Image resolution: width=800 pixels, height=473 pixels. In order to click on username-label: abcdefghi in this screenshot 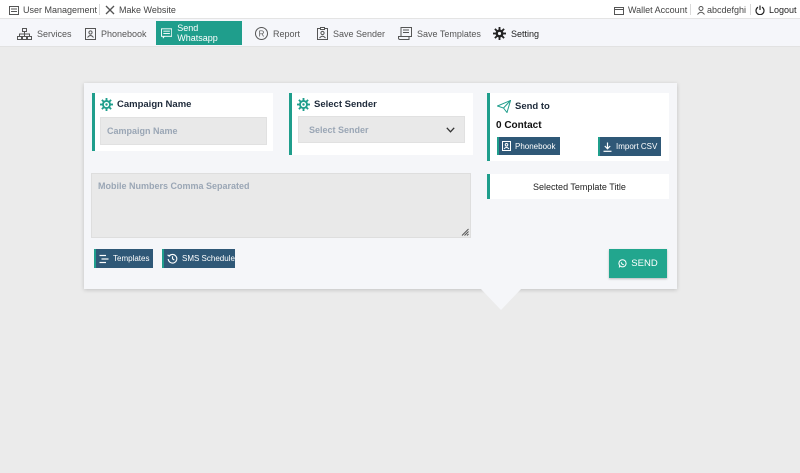, I will do `click(727, 10)`.